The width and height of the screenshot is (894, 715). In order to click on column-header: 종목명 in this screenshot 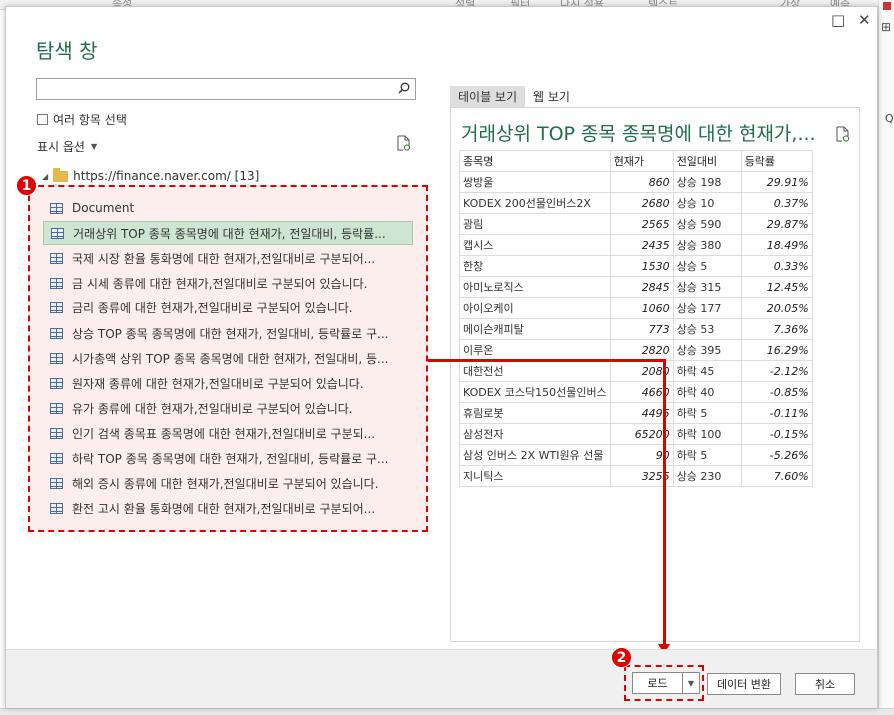, I will do `click(535, 161)`.